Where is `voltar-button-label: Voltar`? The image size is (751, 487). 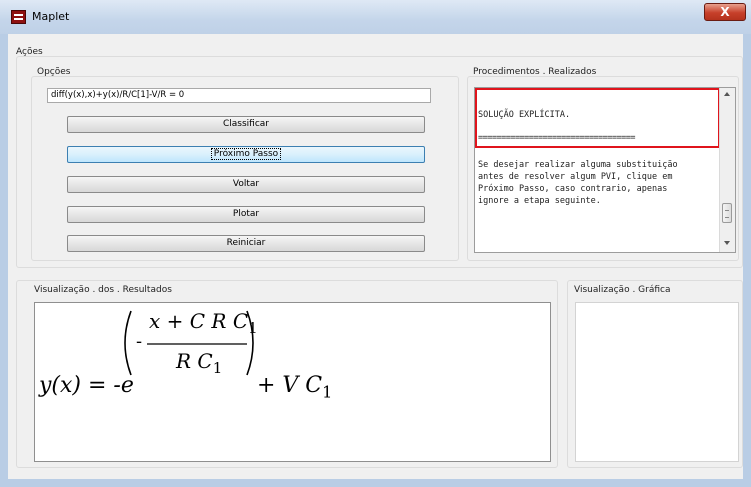 voltar-button-label: Voltar is located at coordinates (246, 184).